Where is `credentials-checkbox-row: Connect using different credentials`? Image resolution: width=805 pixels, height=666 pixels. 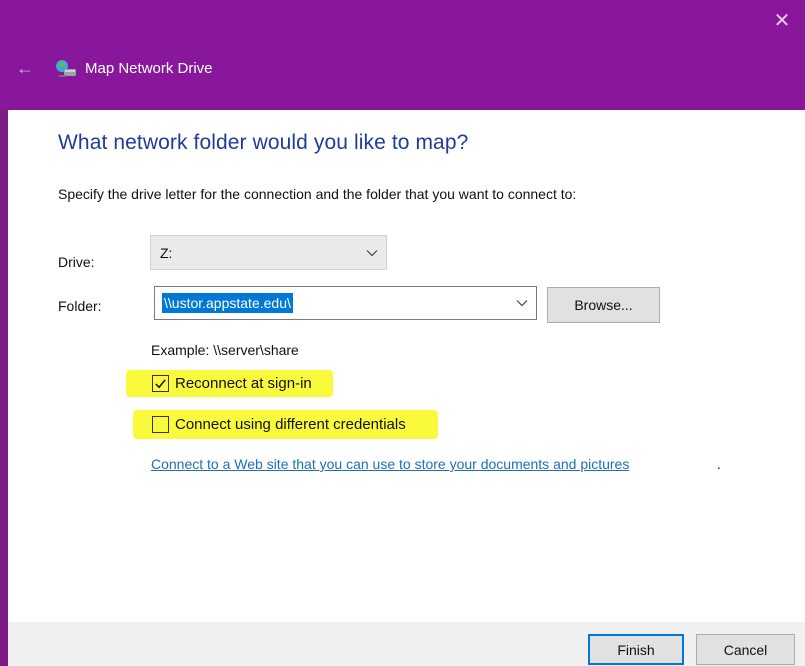
credentials-checkbox-row: Connect using different credentials is located at coordinates (279, 424).